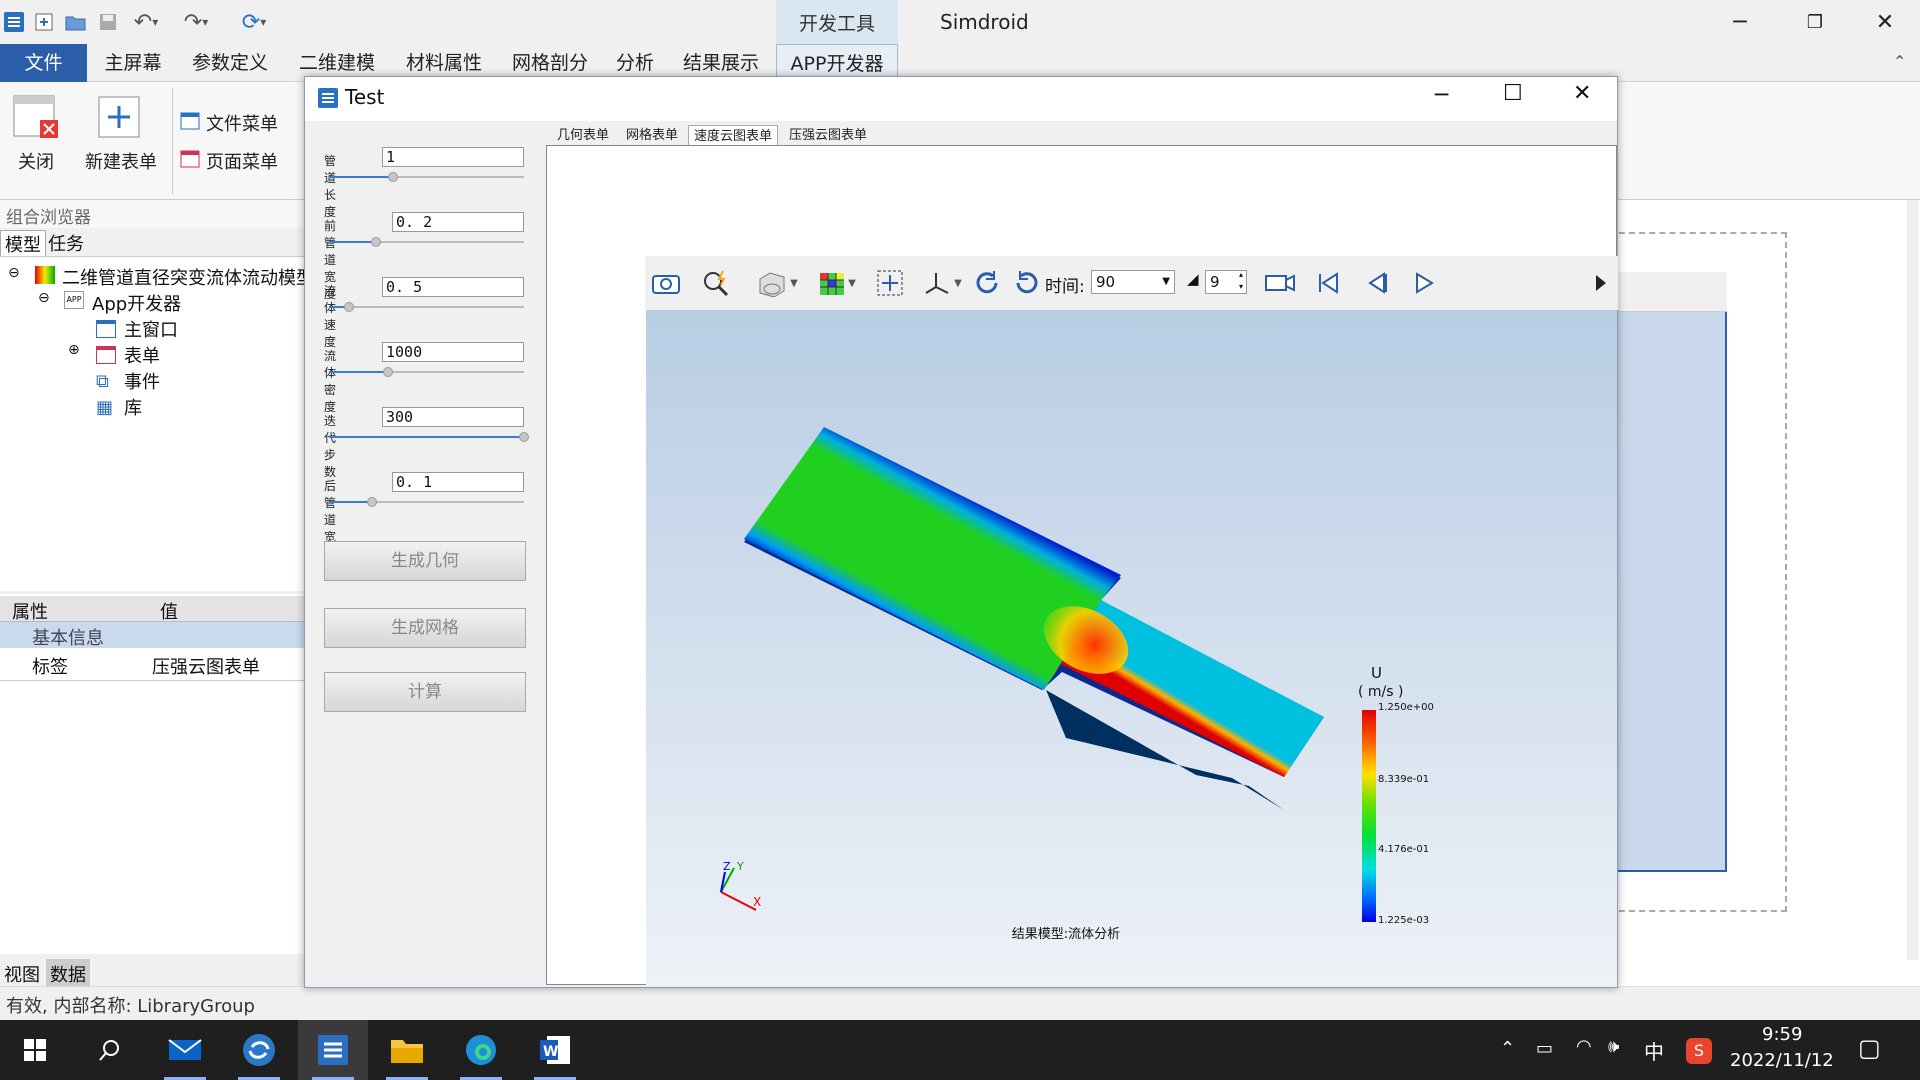 This screenshot has width=1920, height=1080. Describe the element at coordinates (1166, 281) in the screenshot. I see `chevron-down-icon: ▼` at that location.